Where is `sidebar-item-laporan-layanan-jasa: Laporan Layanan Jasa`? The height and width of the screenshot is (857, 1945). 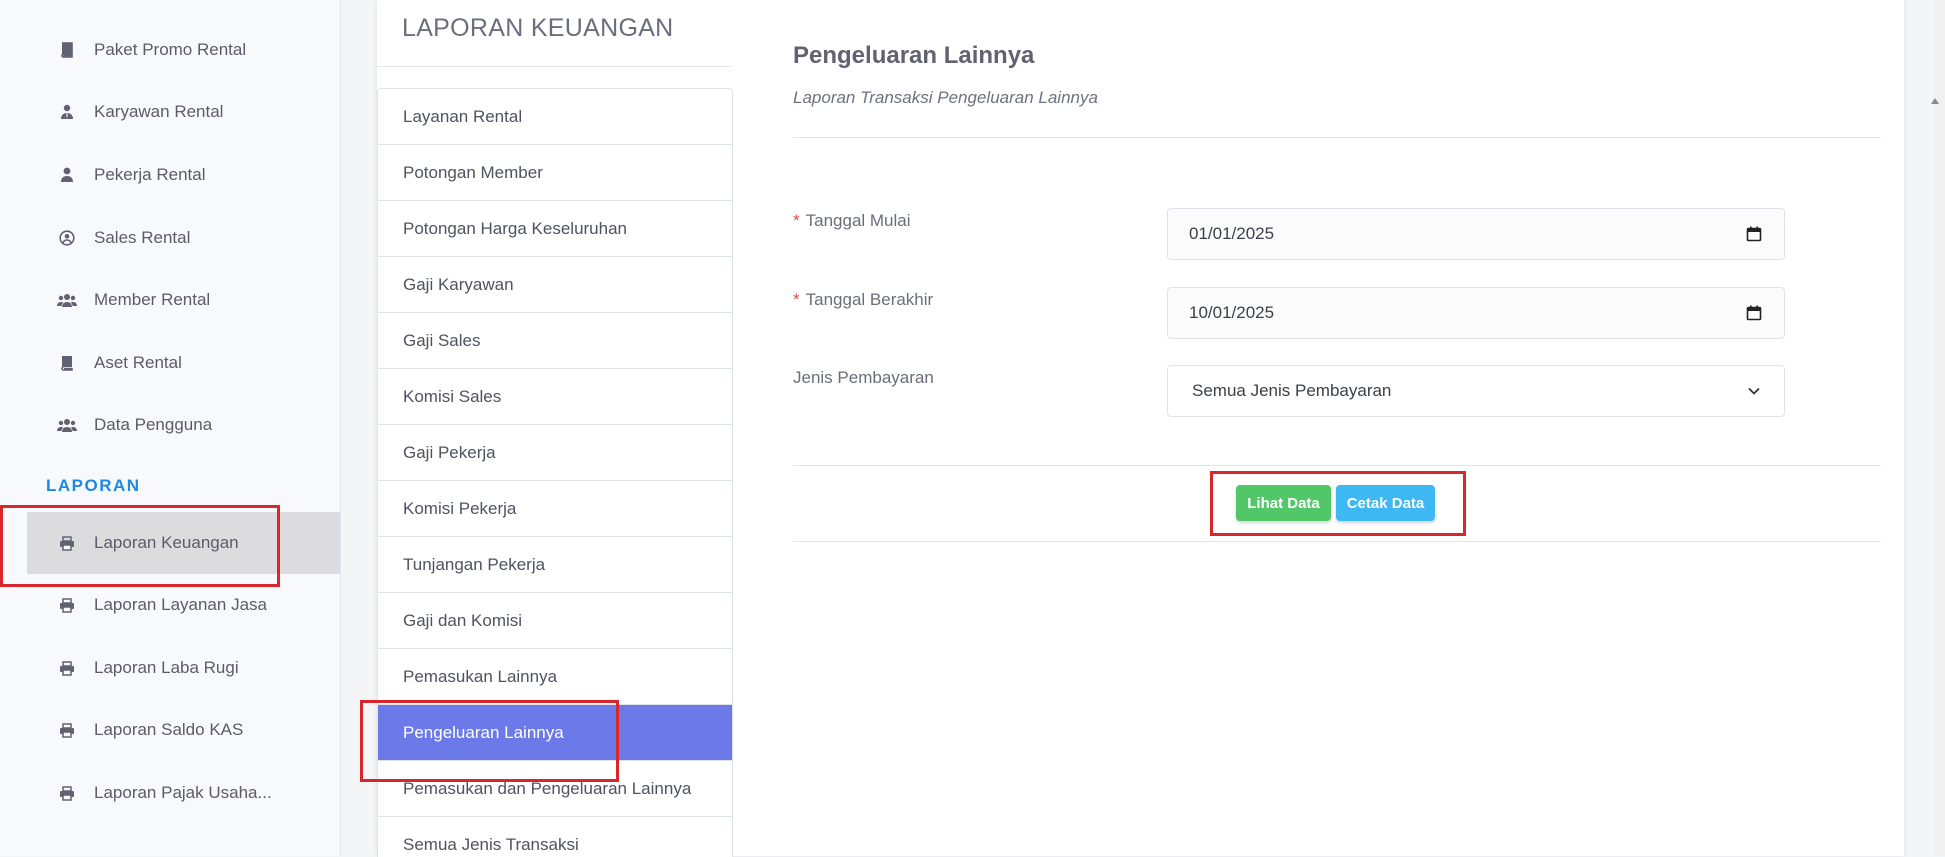
sidebar-item-laporan-layanan-jasa: Laporan Layanan Jasa is located at coordinates (170, 605).